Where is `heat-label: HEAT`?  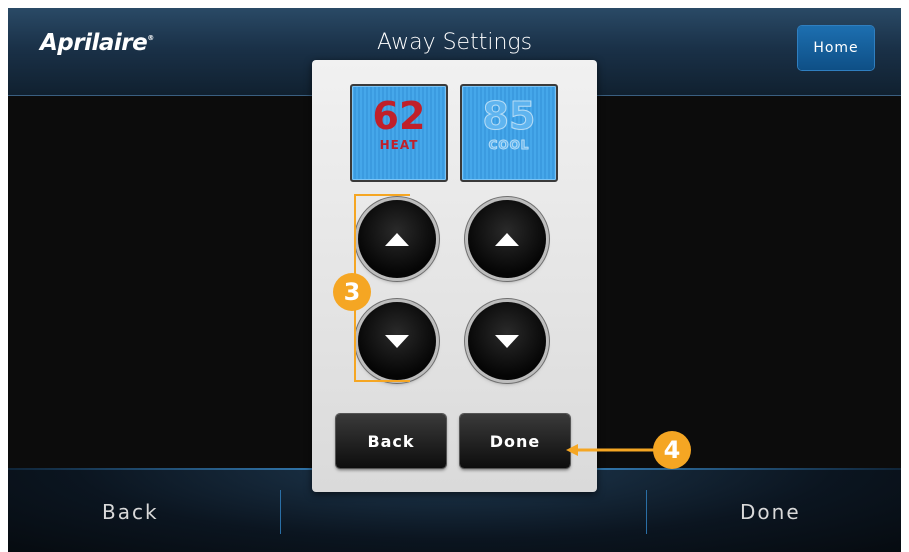 heat-label: HEAT is located at coordinates (399, 145).